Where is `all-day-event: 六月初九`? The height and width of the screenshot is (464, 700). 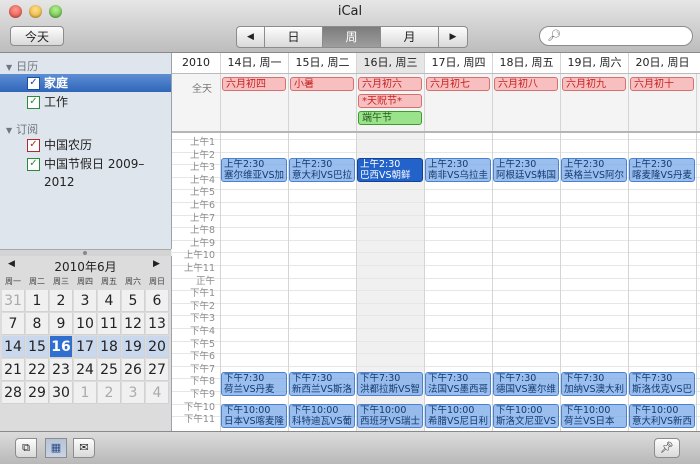 all-day-event: 六月初九 is located at coordinates (594, 84).